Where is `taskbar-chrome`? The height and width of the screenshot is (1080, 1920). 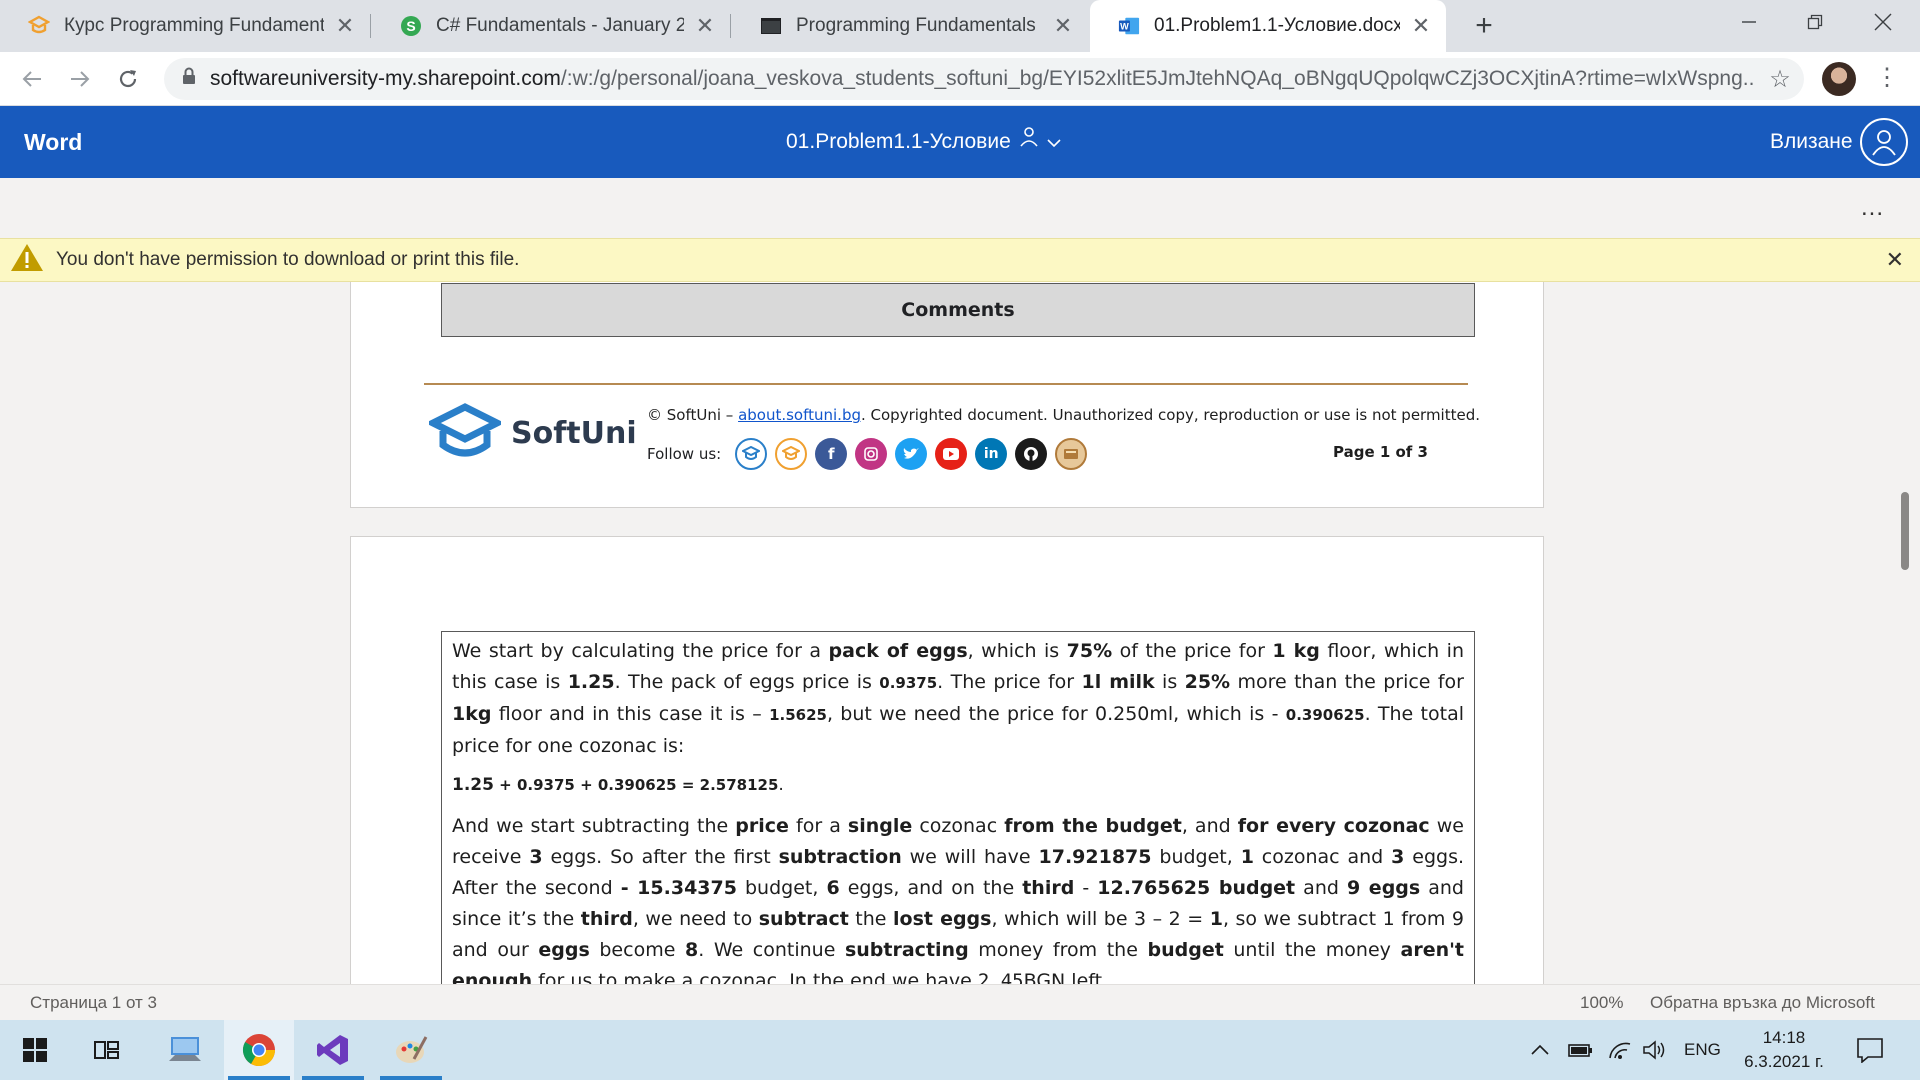
taskbar-chrome is located at coordinates (259, 1050).